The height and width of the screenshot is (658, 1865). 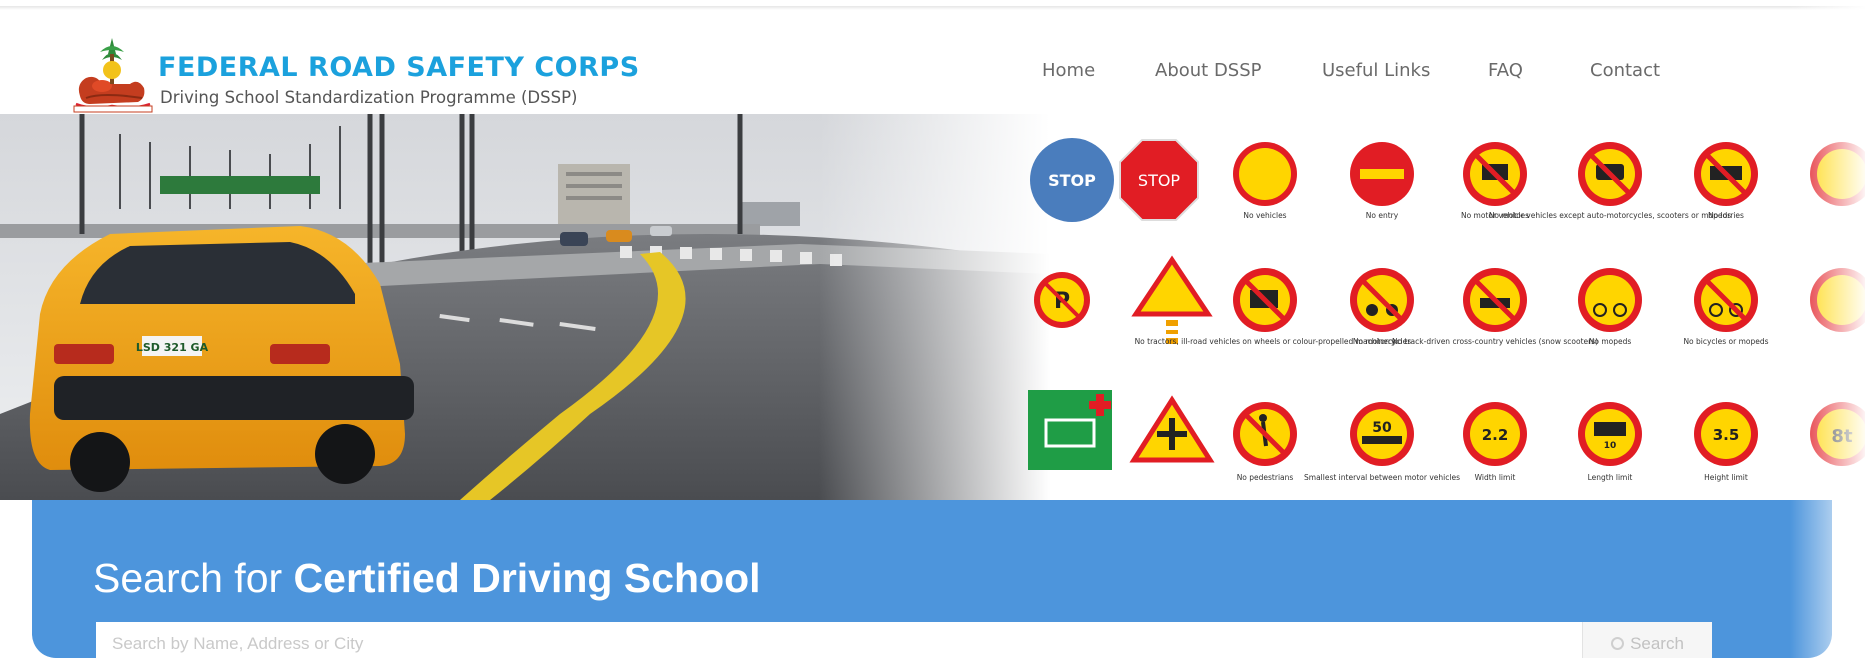 What do you see at coordinates (1726, 181) in the screenshot?
I see `no-lorries-sign-icon: No lorries` at bounding box center [1726, 181].